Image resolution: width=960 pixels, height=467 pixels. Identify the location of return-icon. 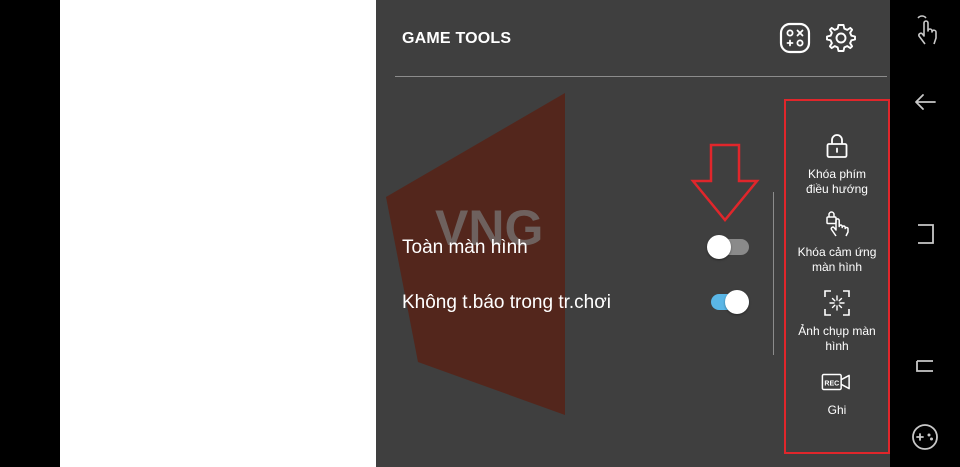
(925, 366).